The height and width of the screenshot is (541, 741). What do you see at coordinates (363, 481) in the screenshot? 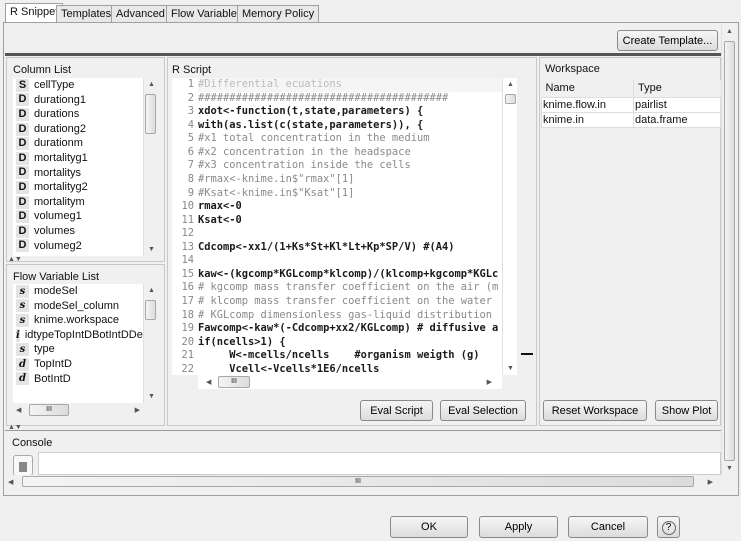
I see `dialog-hscrollbar: ◀ III ▶` at bounding box center [363, 481].